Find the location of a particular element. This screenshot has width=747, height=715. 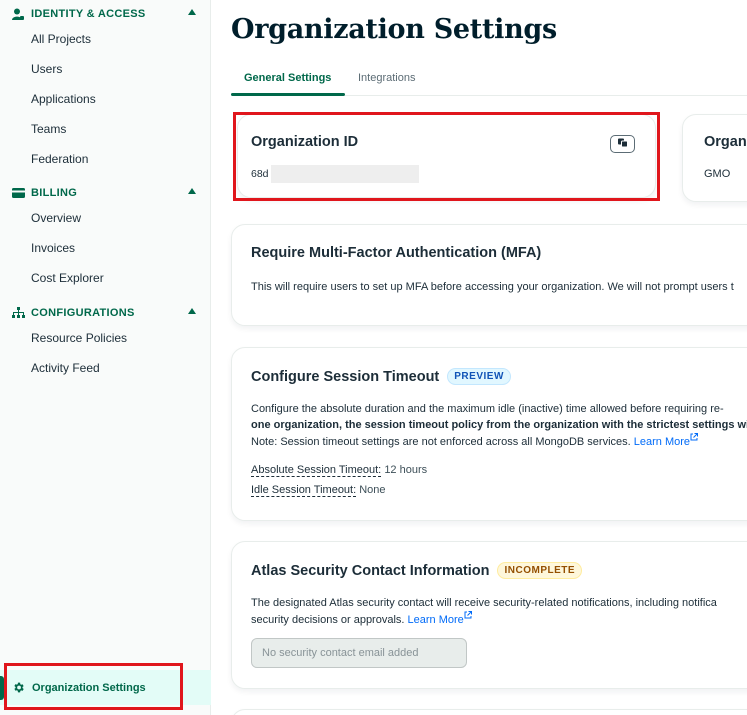

credit-card-icon is located at coordinates (18, 193).